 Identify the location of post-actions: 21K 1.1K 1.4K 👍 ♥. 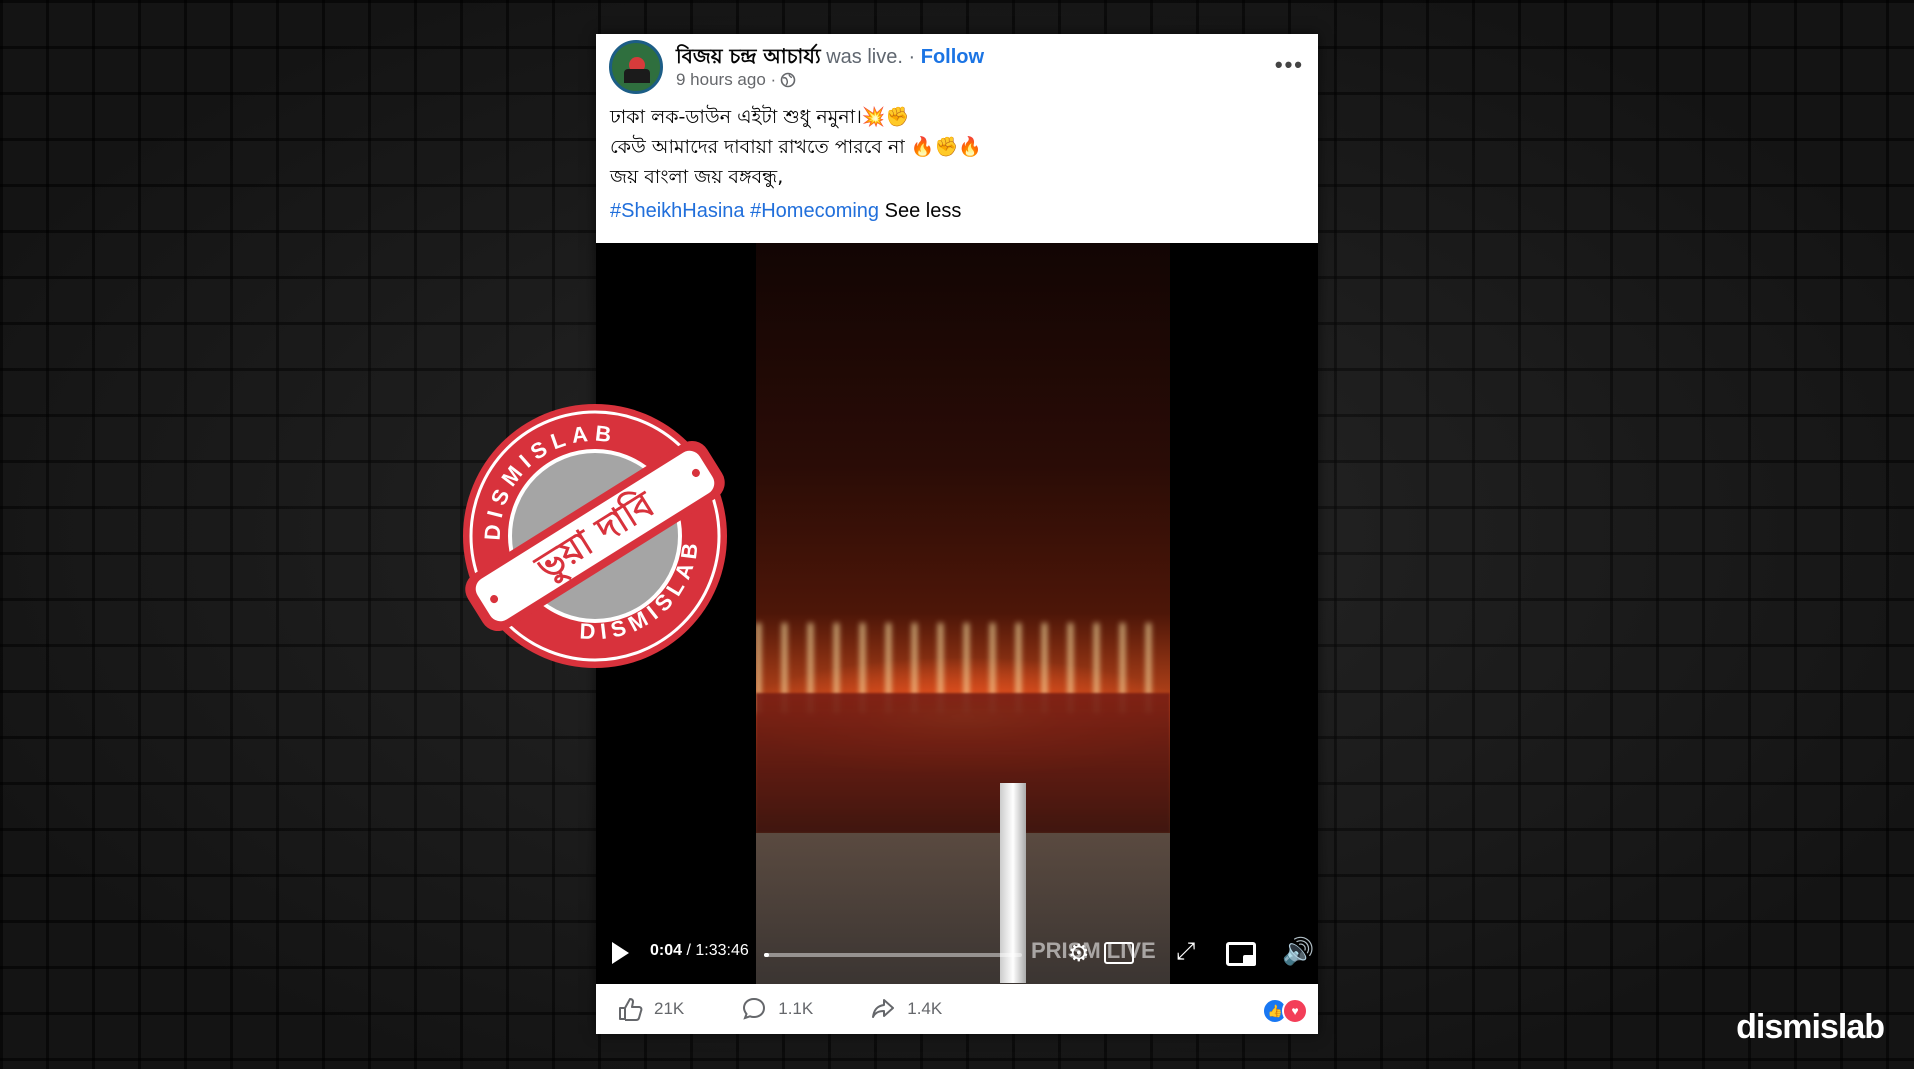
(957, 1009).